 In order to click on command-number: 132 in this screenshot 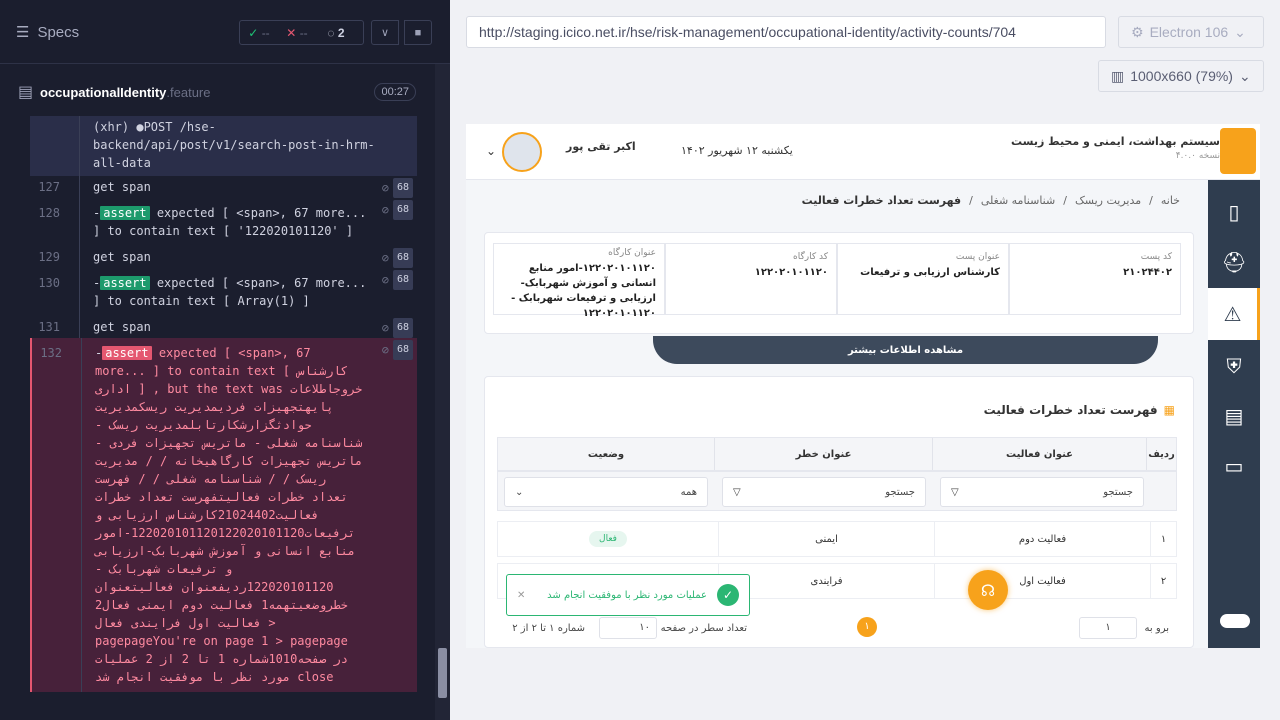, I will do `click(51, 353)`.